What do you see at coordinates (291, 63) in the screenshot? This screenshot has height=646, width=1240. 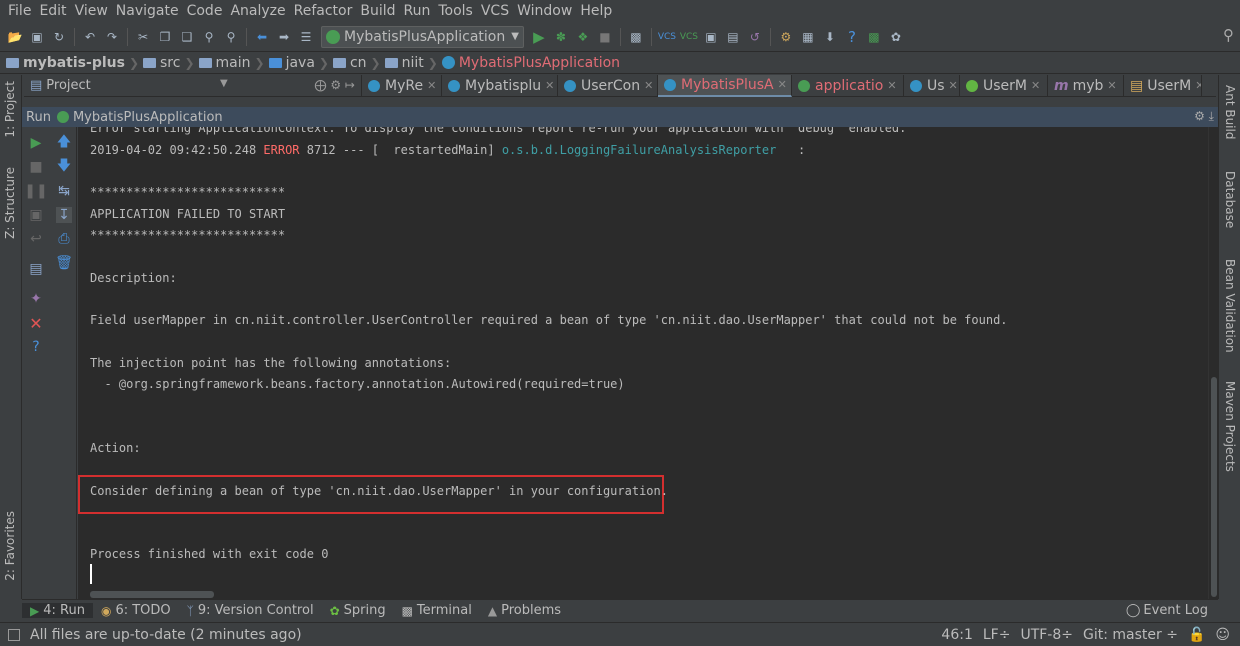 I see `breadcrumb-java: java` at bounding box center [291, 63].